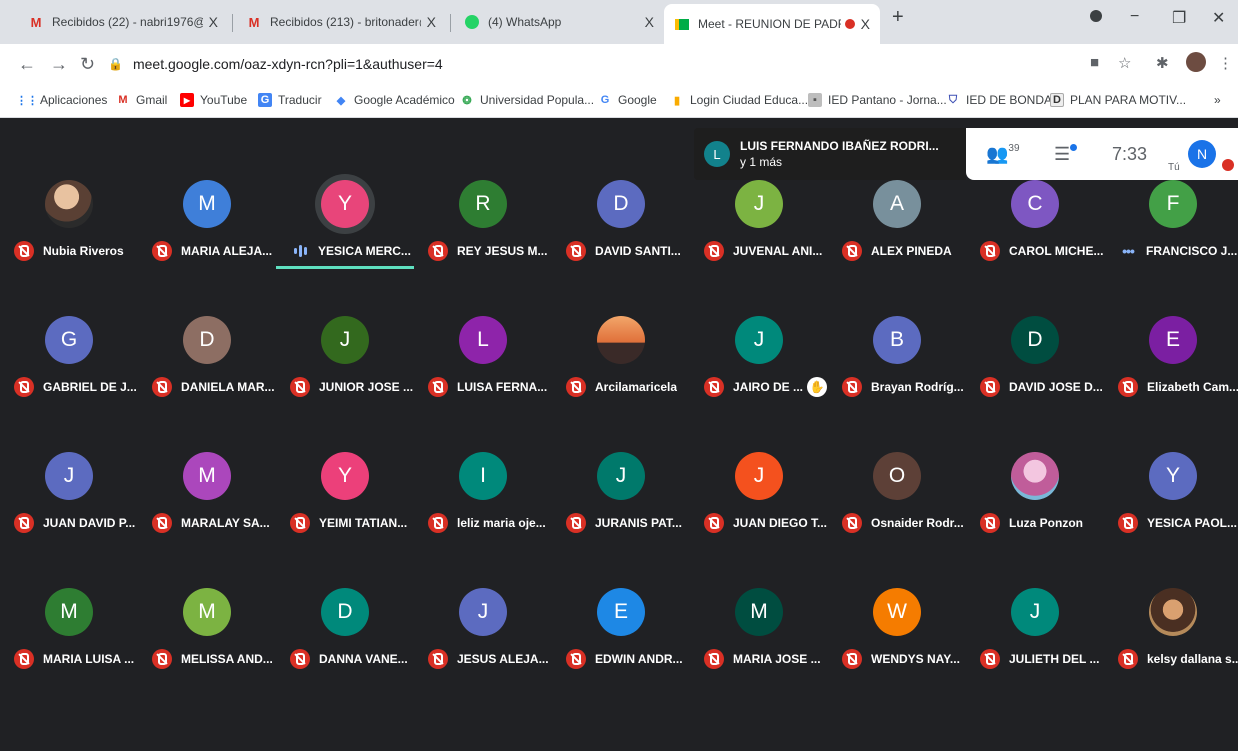 This screenshot has height=751, width=1238. What do you see at coordinates (559, 22) in the screenshot?
I see `tab-whatsapp: (4) WhatsApp X` at bounding box center [559, 22].